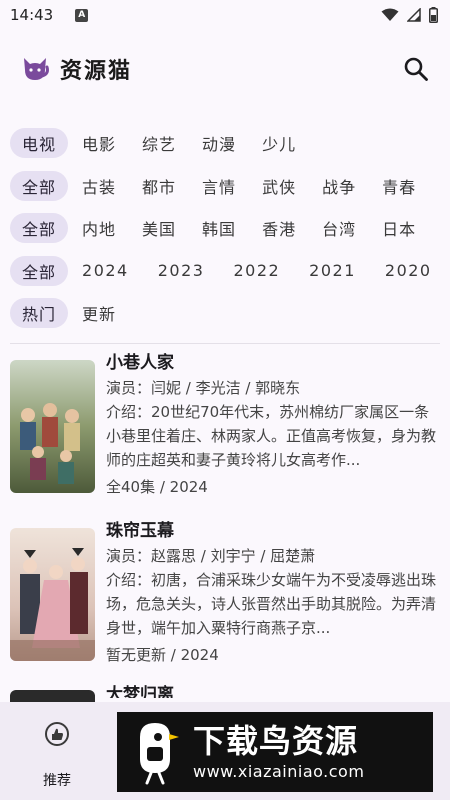 The width and height of the screenshot is (450, 800). What do you see at coordinates (416, 69) in the screenshot?
I see `search-icon` at bounding box center [416, 69].